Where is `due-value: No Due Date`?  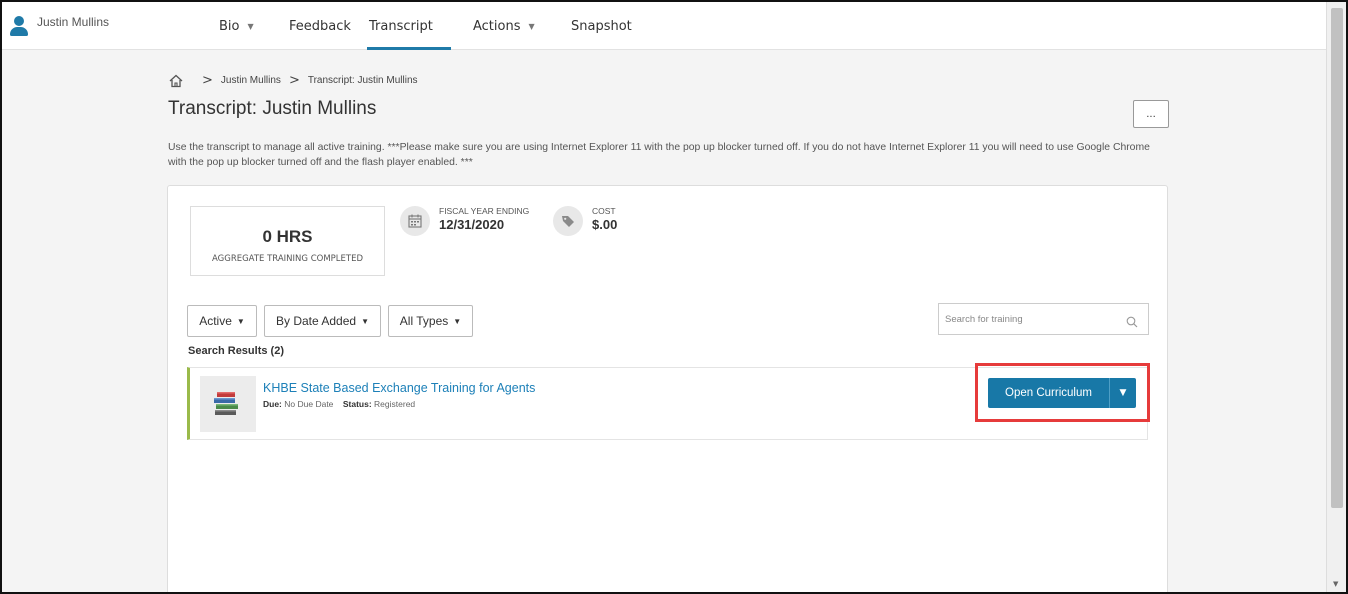
due-value: No Due Date is located at coordinates (309, 404).